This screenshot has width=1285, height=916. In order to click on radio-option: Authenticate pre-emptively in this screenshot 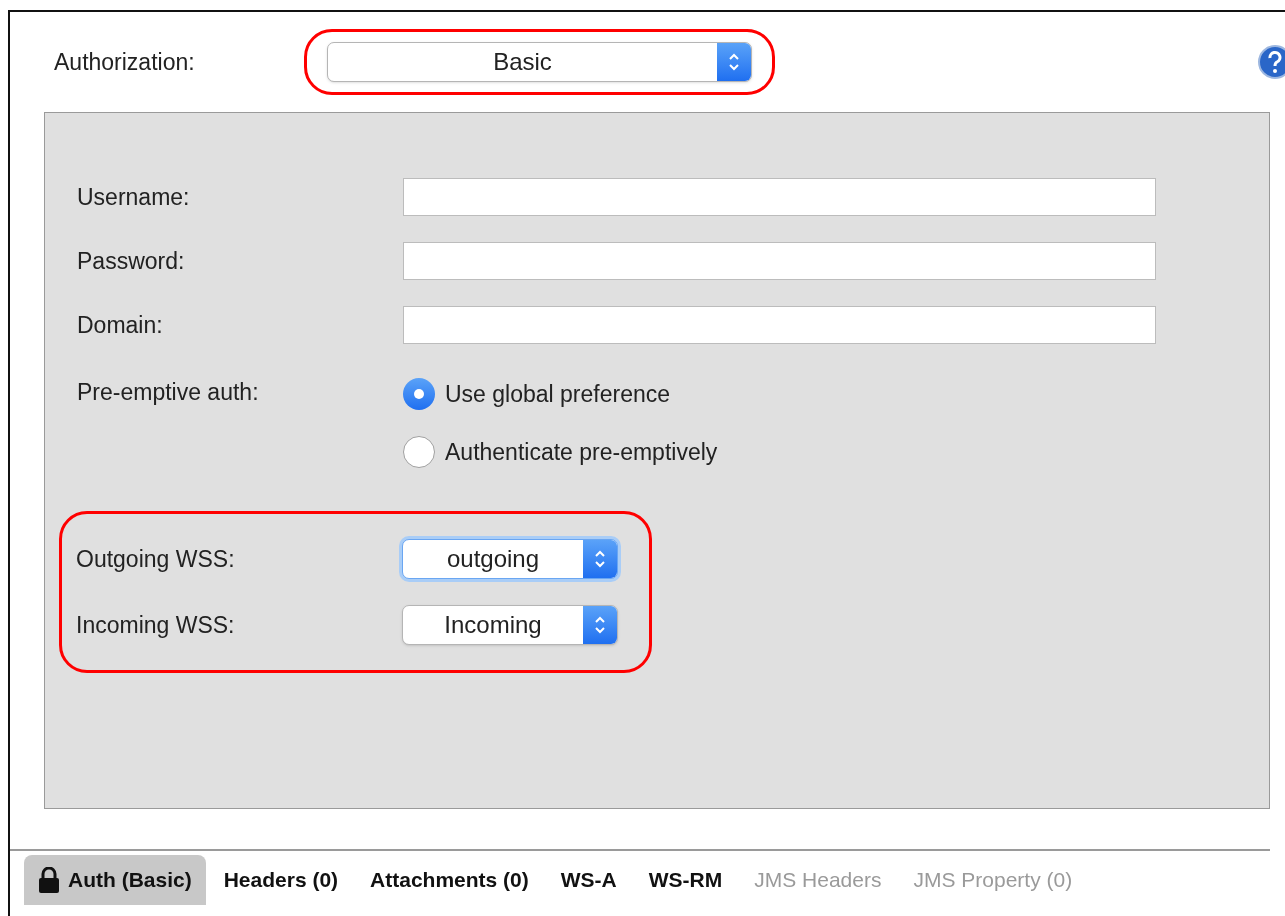, I will do `click(560, 452)`.